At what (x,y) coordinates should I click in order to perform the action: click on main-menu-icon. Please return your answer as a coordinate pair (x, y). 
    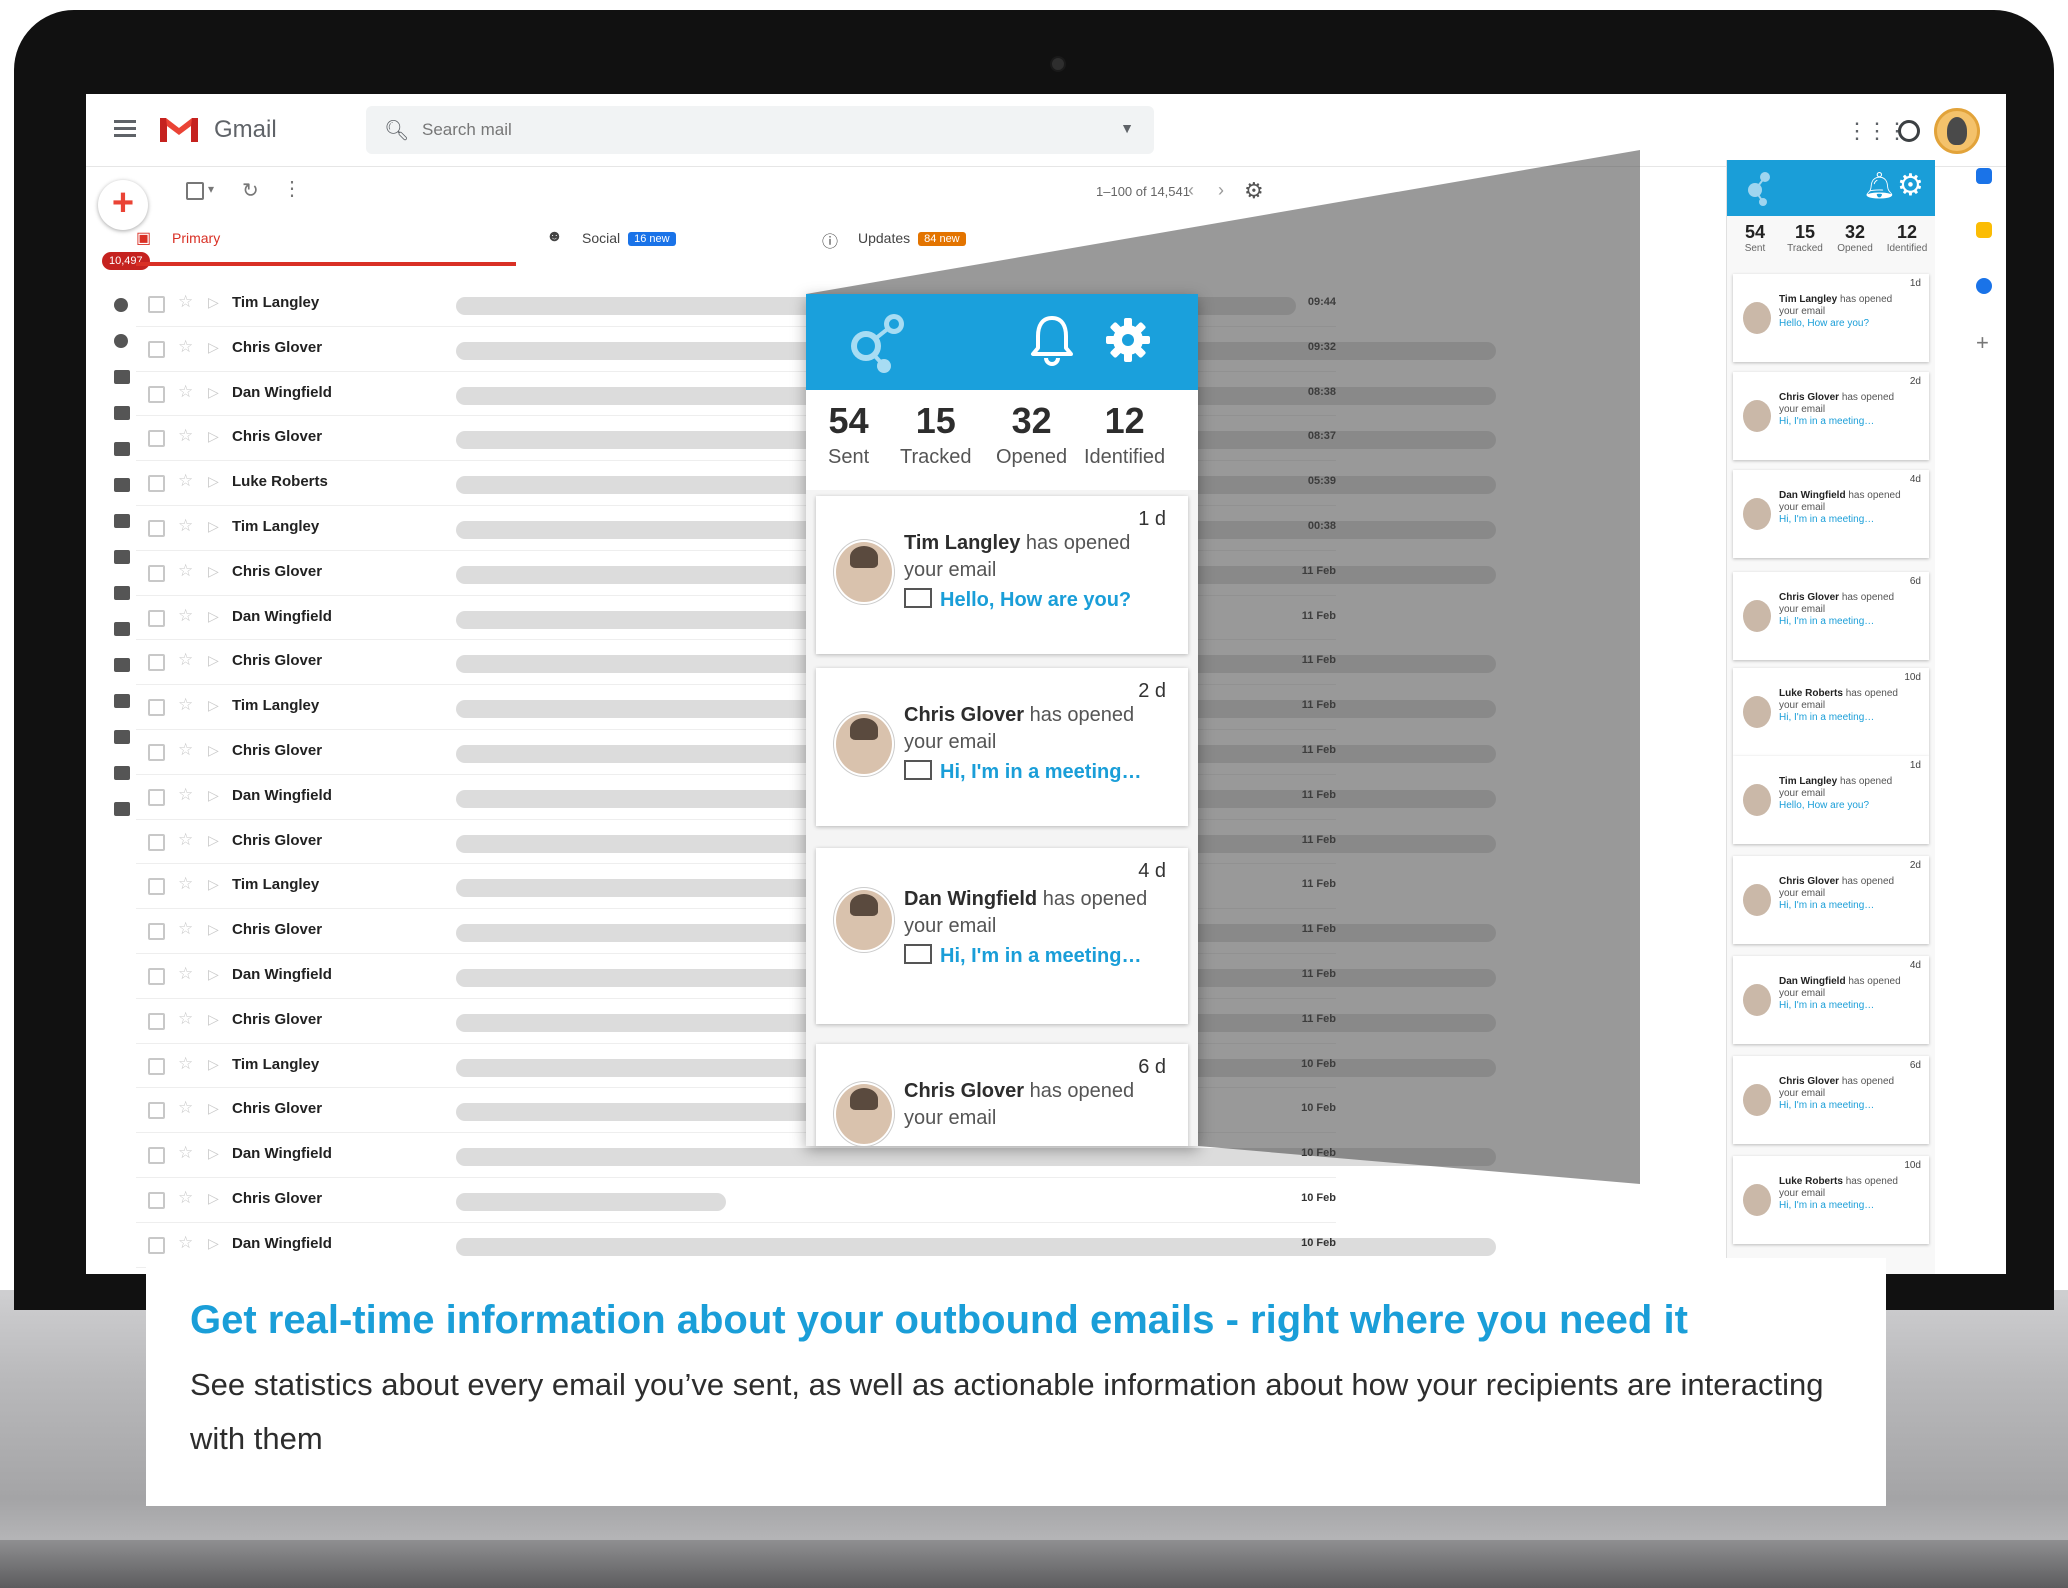
    Looking at the image, I should click on (125, 130).